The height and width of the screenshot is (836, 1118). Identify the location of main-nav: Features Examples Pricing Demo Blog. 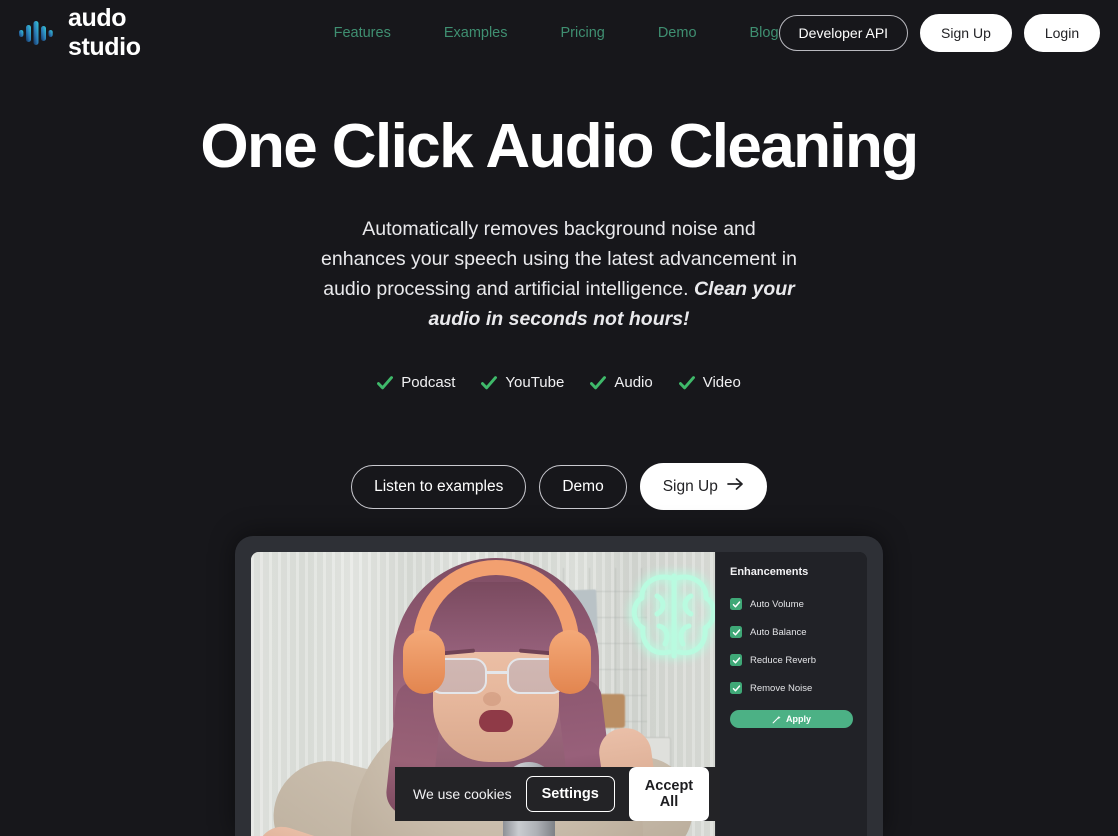
(556, 33).